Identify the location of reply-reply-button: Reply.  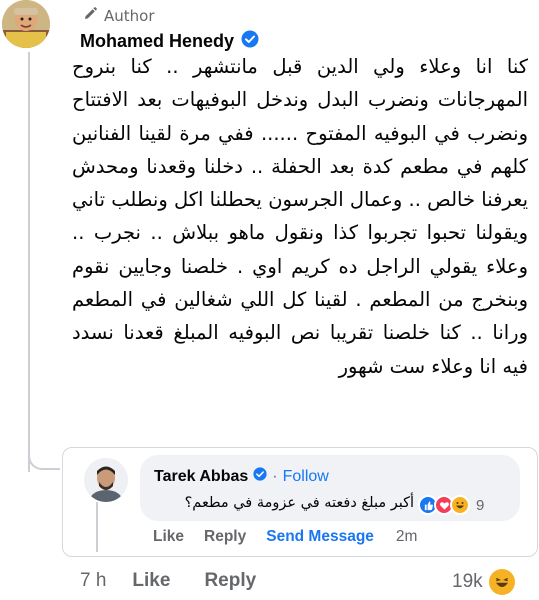
(225, 537).